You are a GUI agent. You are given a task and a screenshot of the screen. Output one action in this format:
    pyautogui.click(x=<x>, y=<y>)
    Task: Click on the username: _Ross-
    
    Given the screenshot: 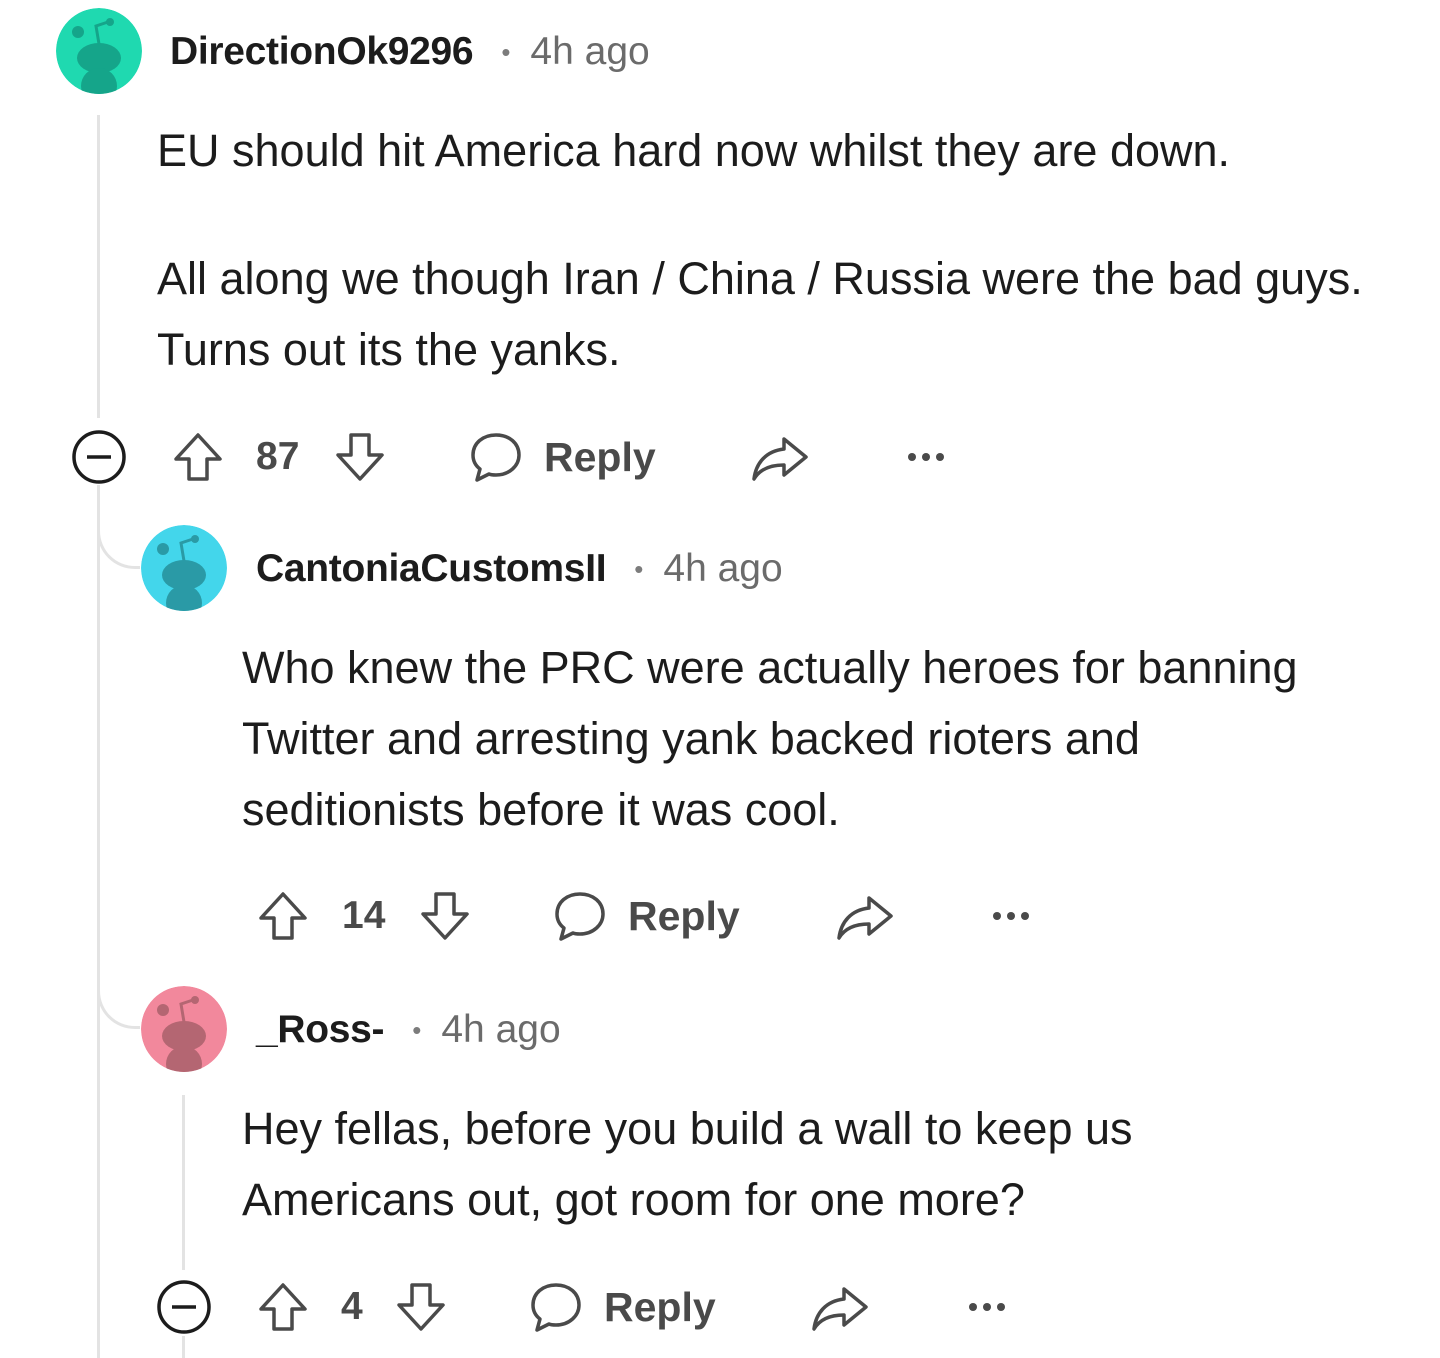 What is the action you would take?
    pyautogui.click(x=320, y=1030)
    